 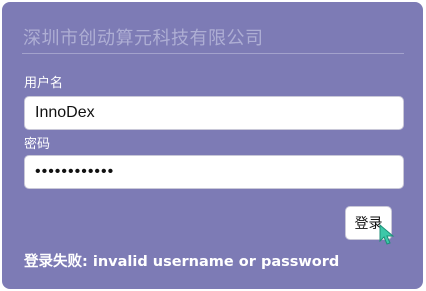 I want to click on username-input, so click(x=214, y=113).